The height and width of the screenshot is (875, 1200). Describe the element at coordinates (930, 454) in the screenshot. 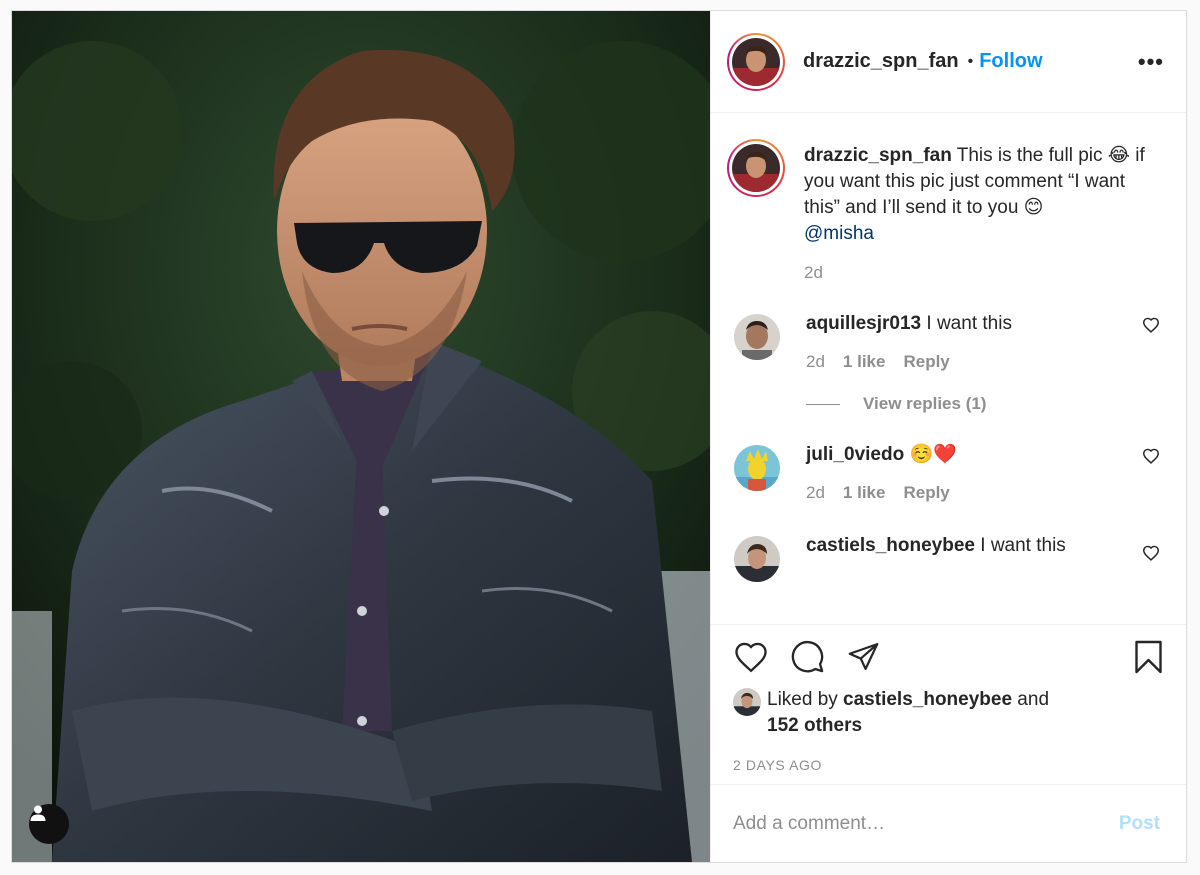

I see `comment-content: ☺️❤️` at that location.